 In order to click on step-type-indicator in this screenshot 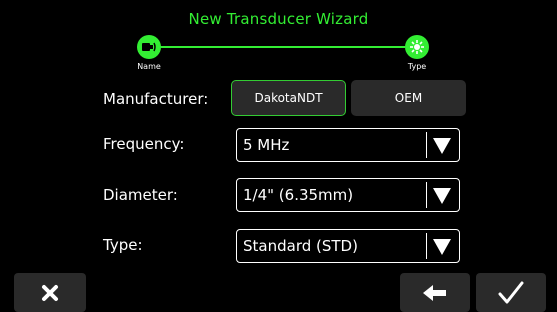, I will do `click(417, 47)`.